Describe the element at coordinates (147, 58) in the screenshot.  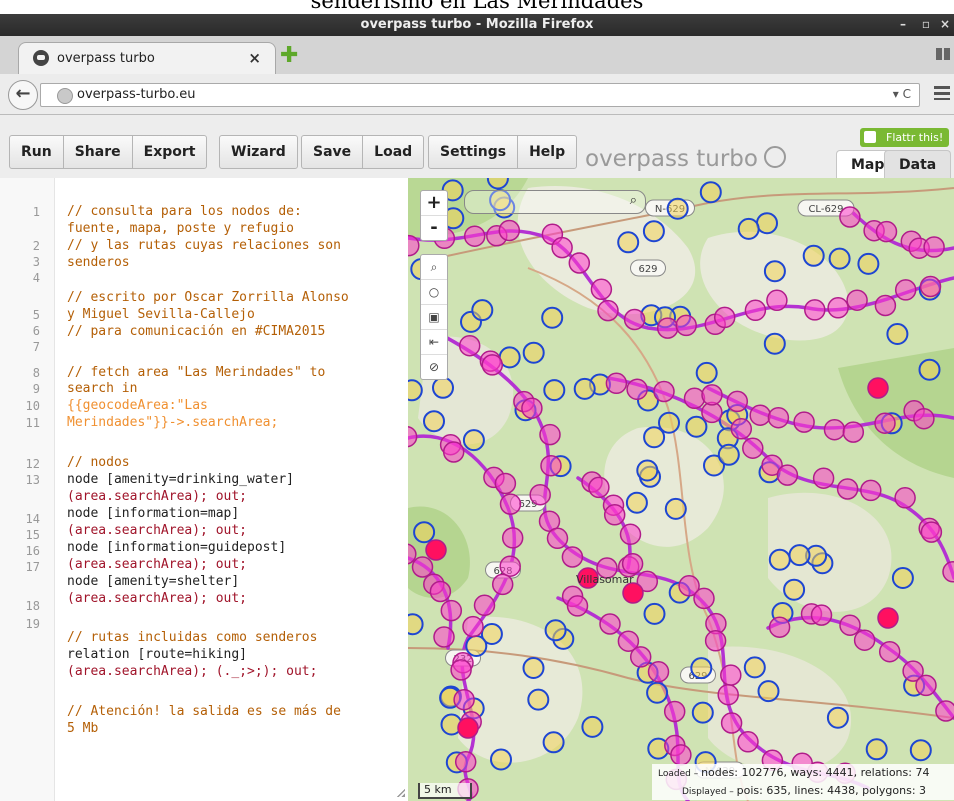
I see `browser-tab: overpass turbo ×` at that location.